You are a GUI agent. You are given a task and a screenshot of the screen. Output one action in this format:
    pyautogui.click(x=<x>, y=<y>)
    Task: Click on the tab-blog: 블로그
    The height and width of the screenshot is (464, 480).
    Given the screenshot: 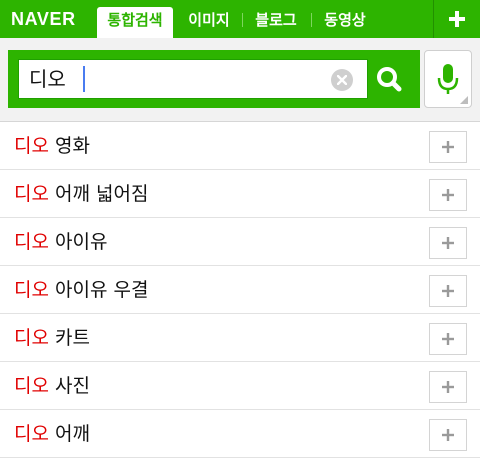 What is the action you would take?
    pyautogui.click(x=276, y=22)
    